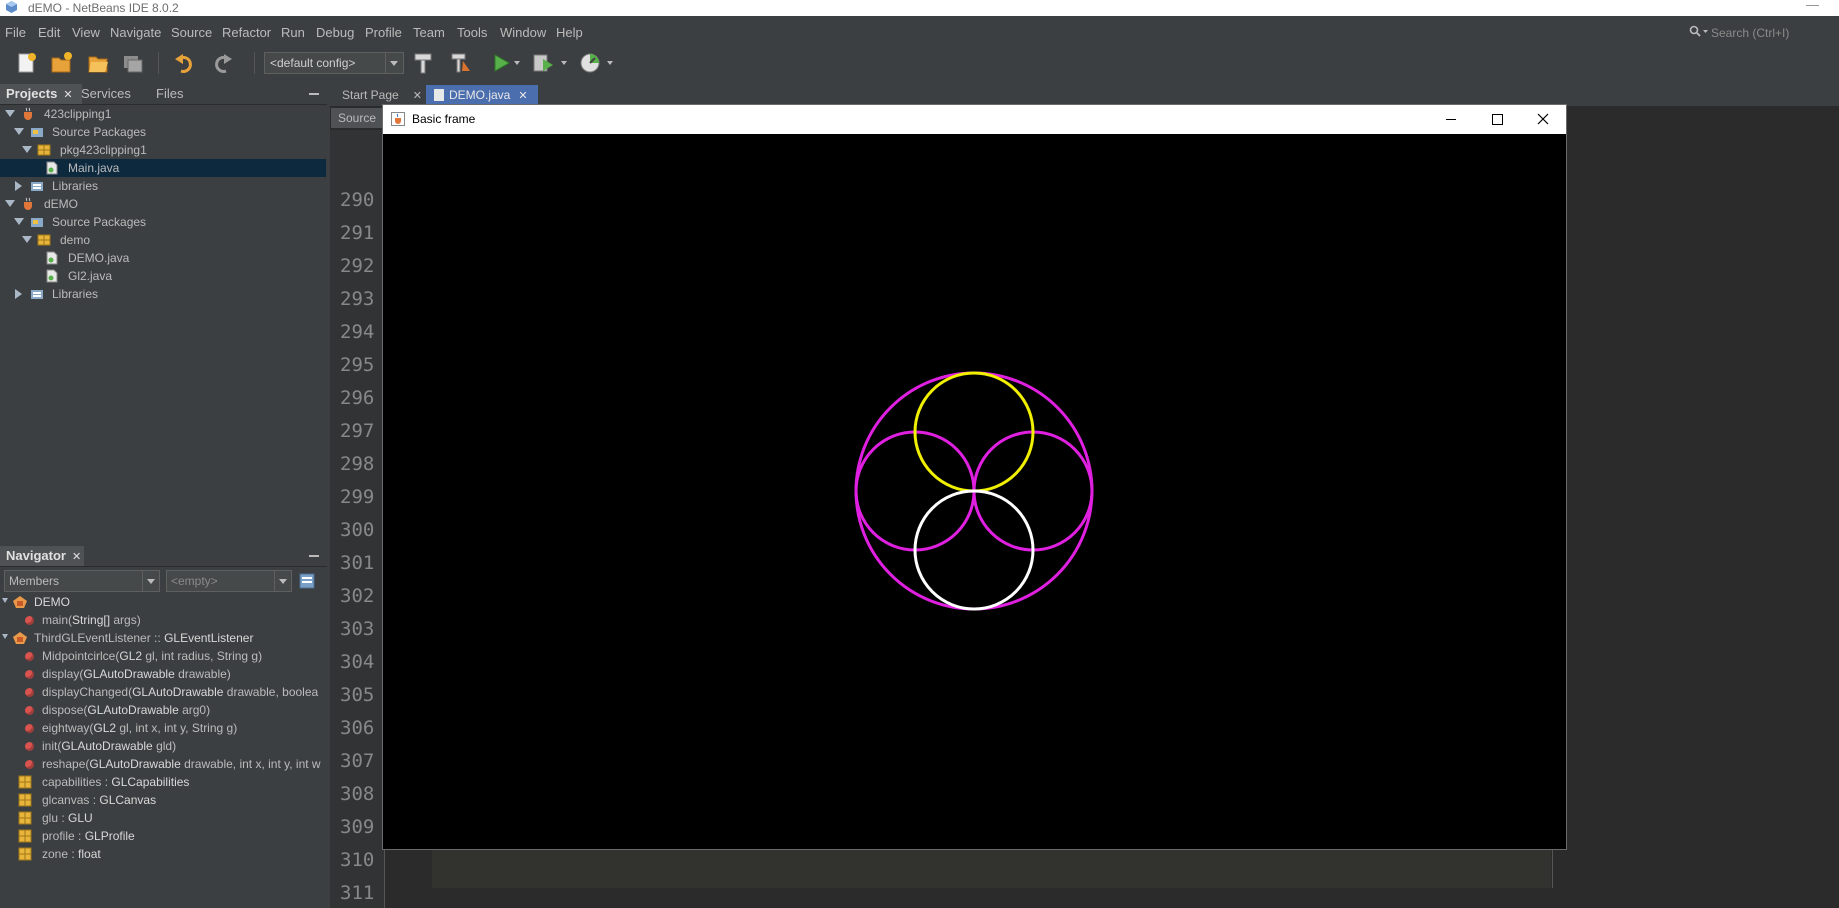 The height and width of the screenshot is (908, 1839). What do you see at coordinates (163, 746) in the screenshot?
I see `navigator-item: init(GLAutoDrawable gld)` at bounding box center [163, 746].